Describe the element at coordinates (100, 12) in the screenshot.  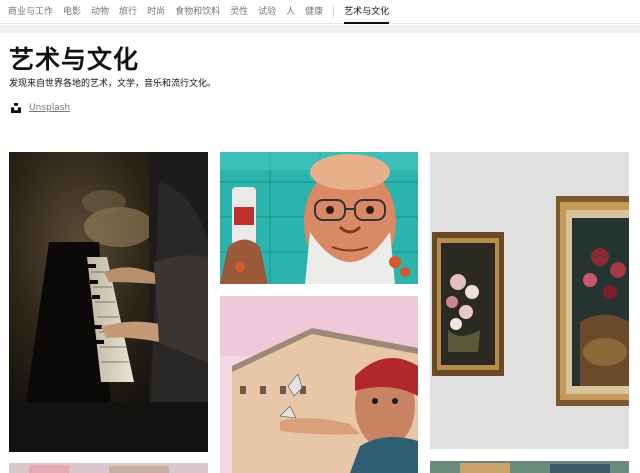
I see `nav-item-animals: 动物` at that location.